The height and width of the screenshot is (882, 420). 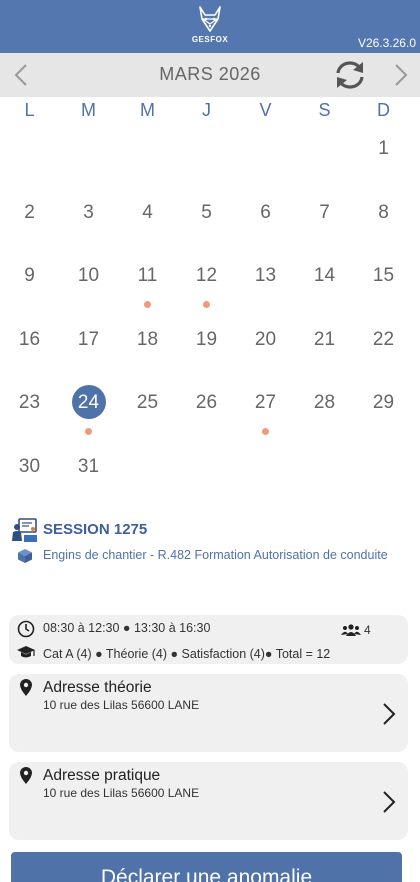 What do you see at coordinates (24, 530) in the screenshot?
I see `session-board-icon` at bounding box center [24, 530].